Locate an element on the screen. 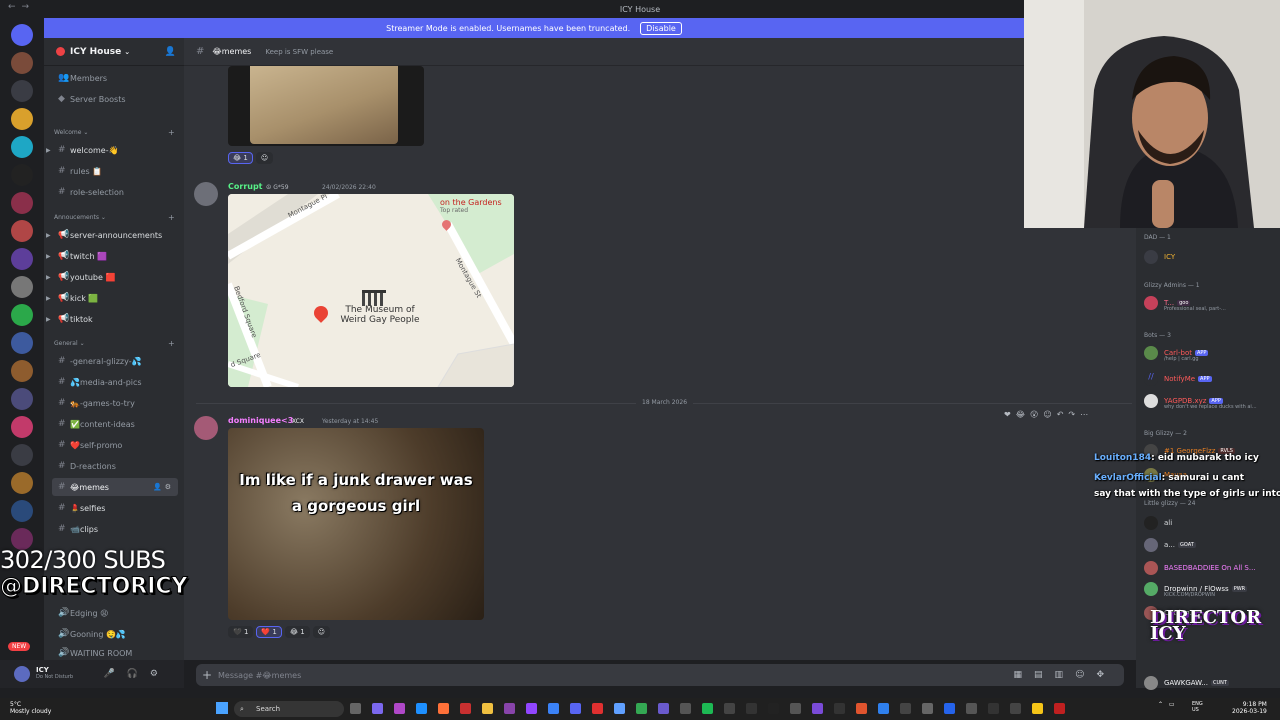 The image size is (1280, 720). channel-selfies: # 💄selfies is located at coordinates (115, 508).